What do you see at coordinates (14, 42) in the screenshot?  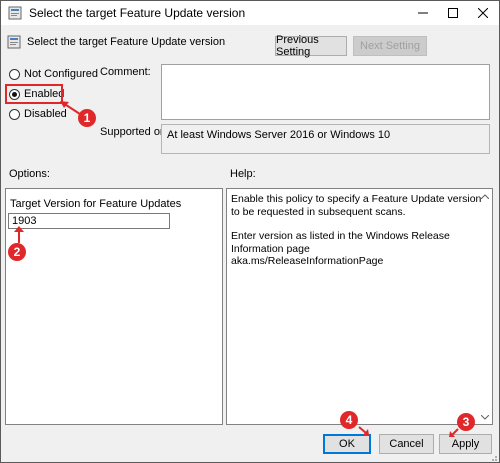 I see `setting-icon` at bounding box center [14, 42].